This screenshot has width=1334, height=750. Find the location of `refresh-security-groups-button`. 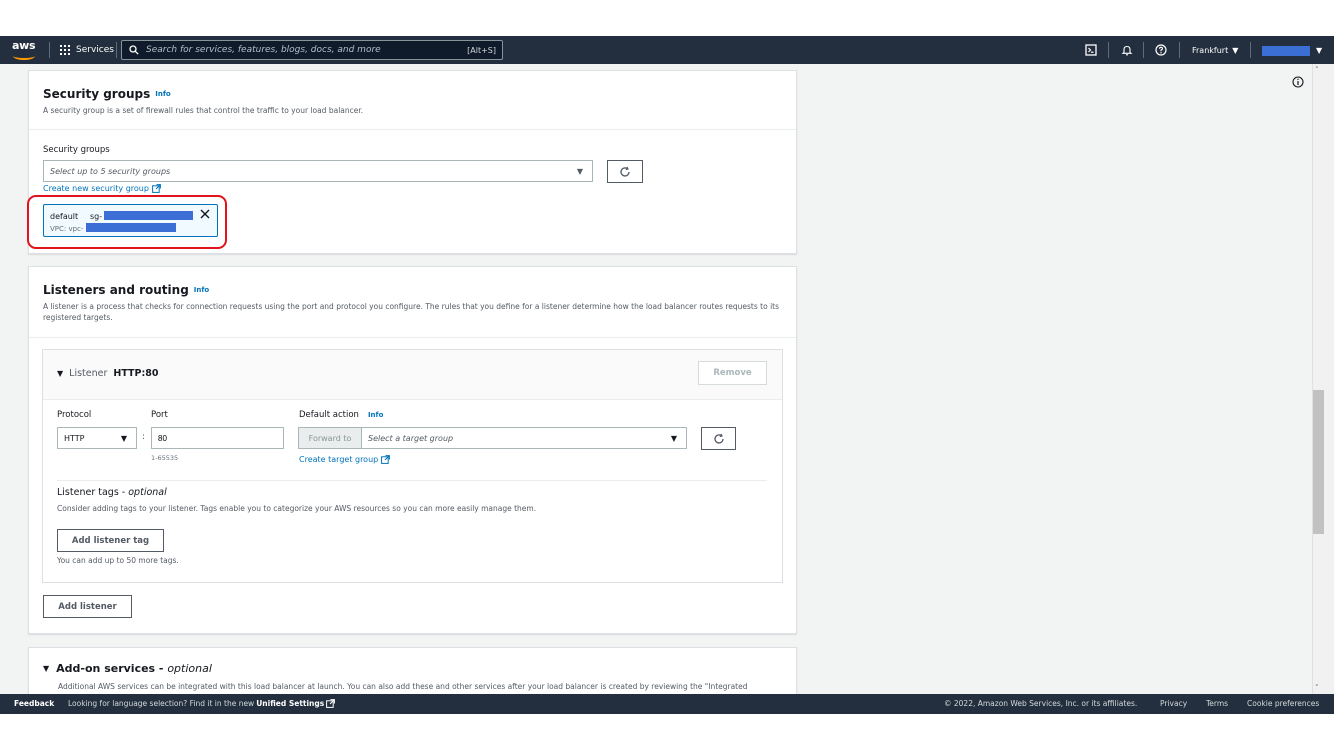

refresh-security-groups-button is located at coordinates (625, 171).